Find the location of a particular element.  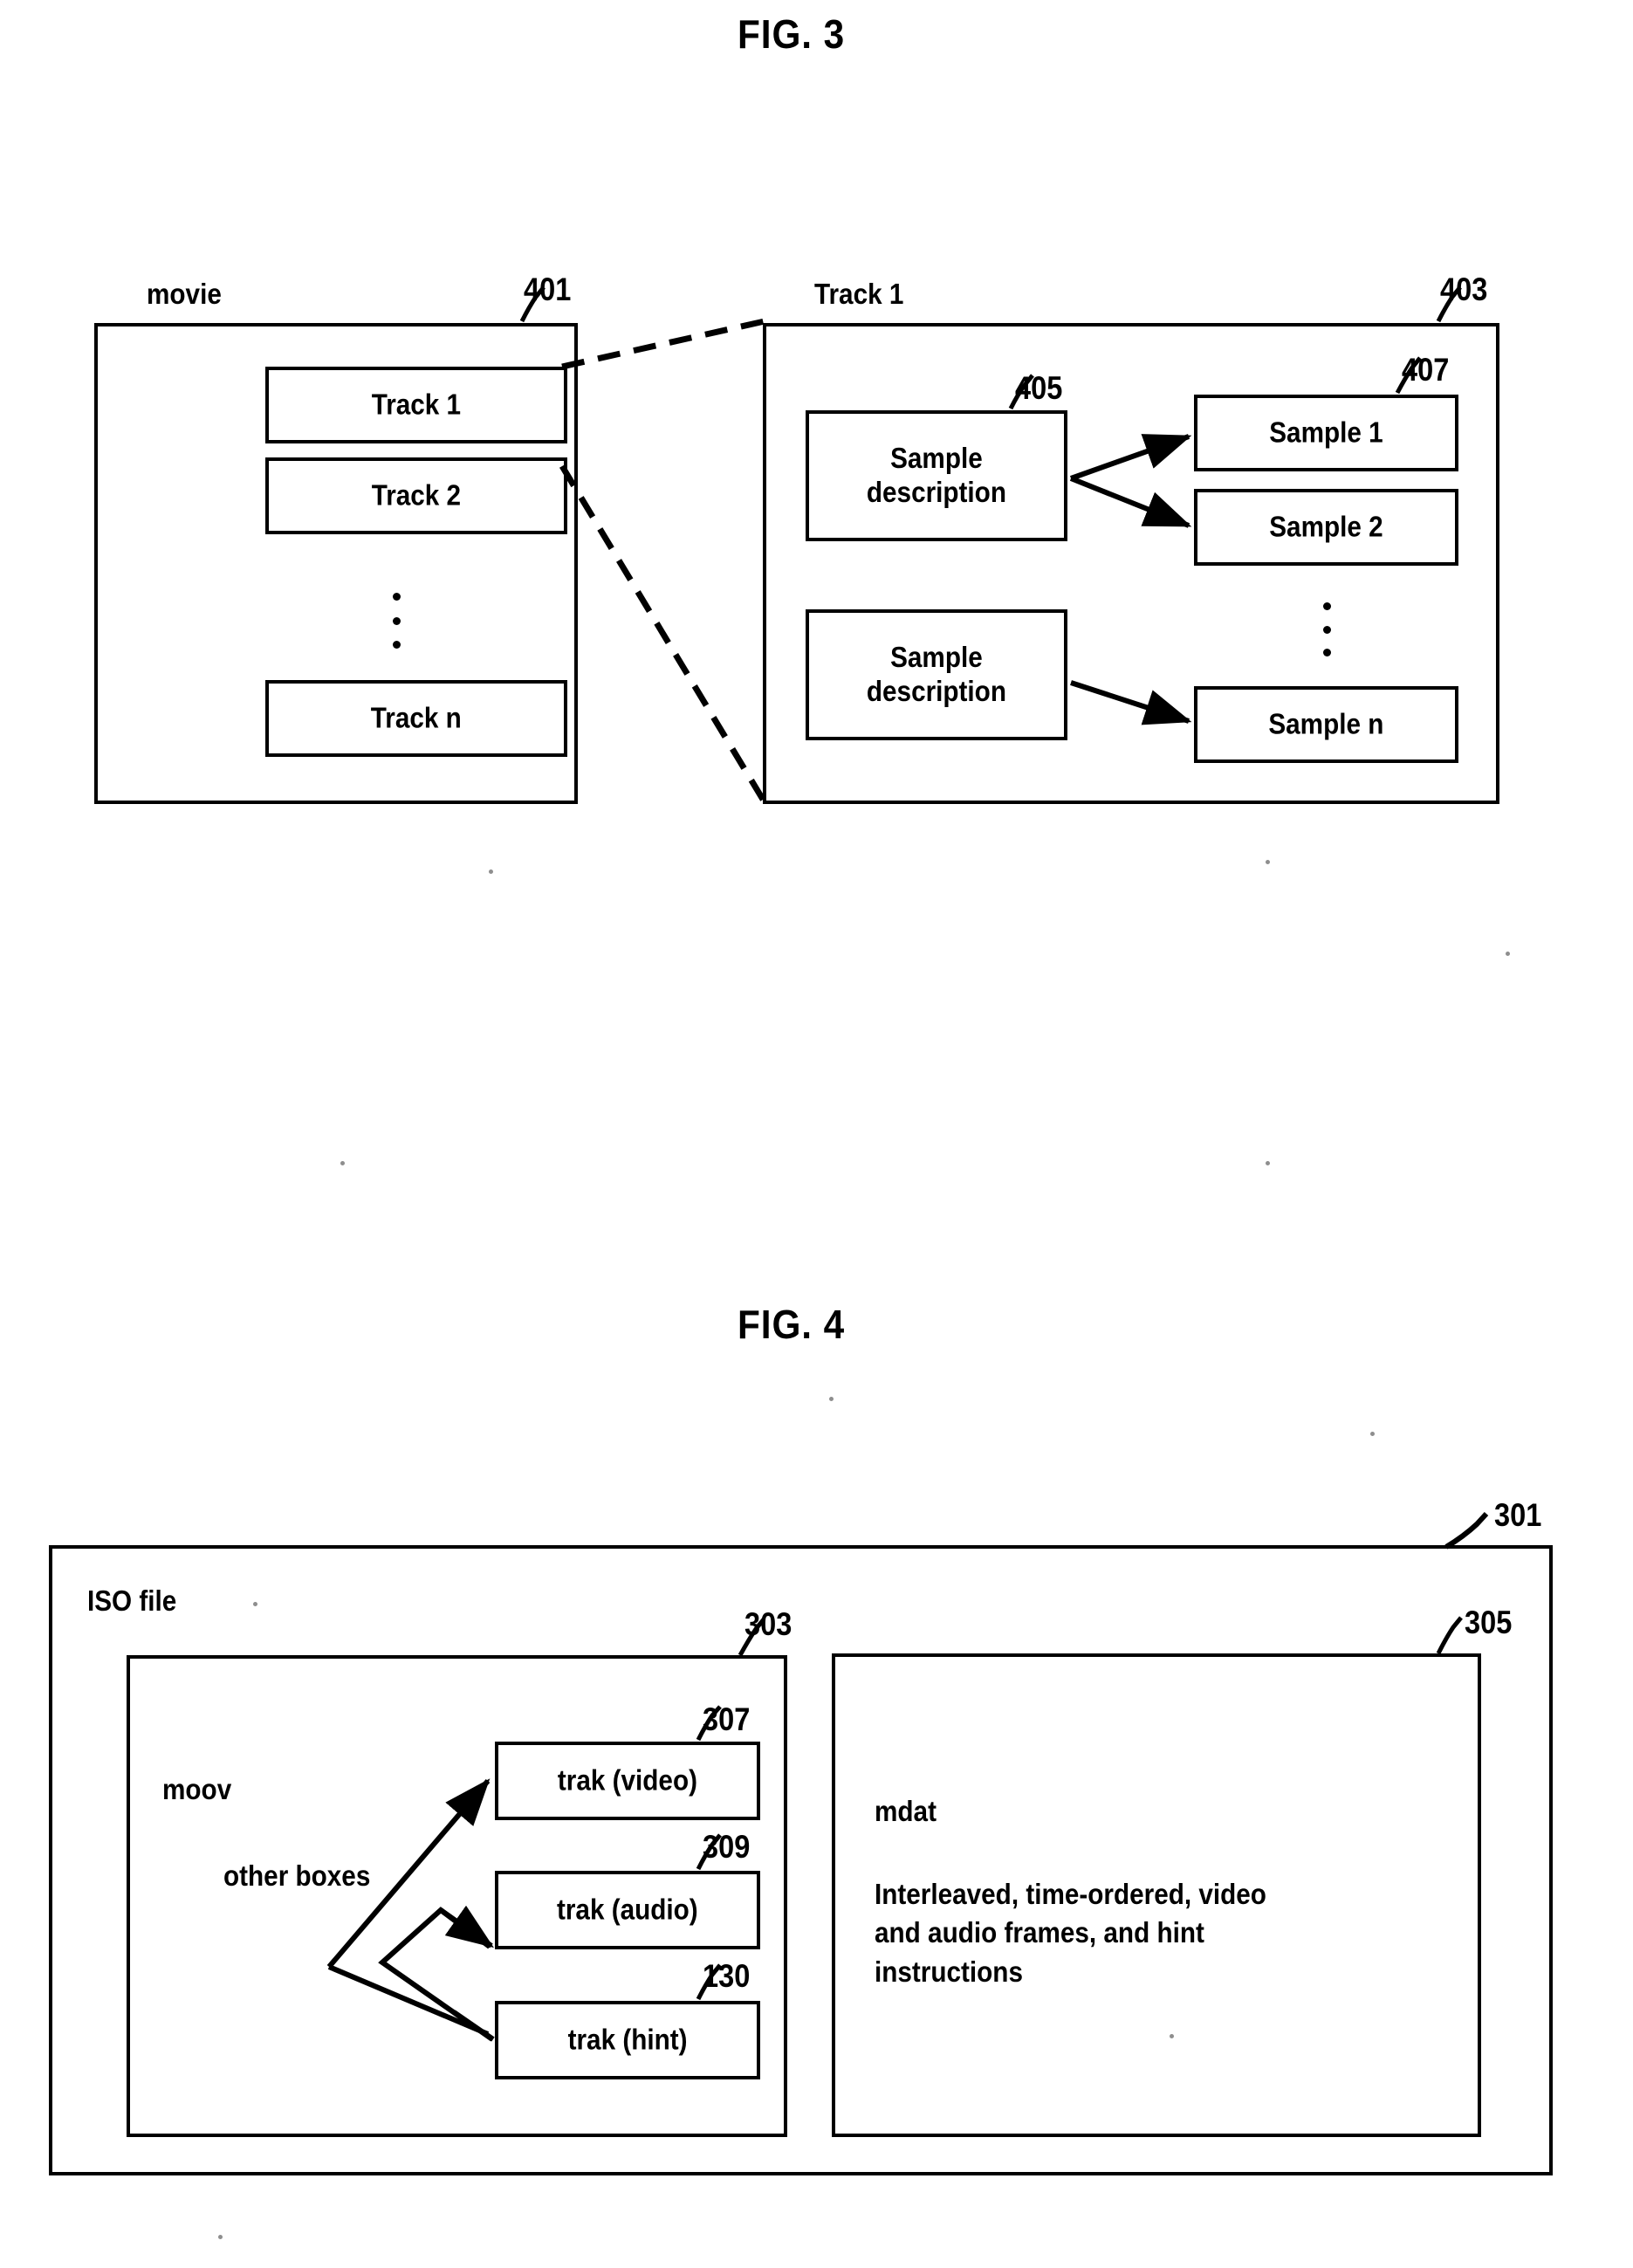

trak-audio-label: trak (audio) is located at coordinates (627, 1910).